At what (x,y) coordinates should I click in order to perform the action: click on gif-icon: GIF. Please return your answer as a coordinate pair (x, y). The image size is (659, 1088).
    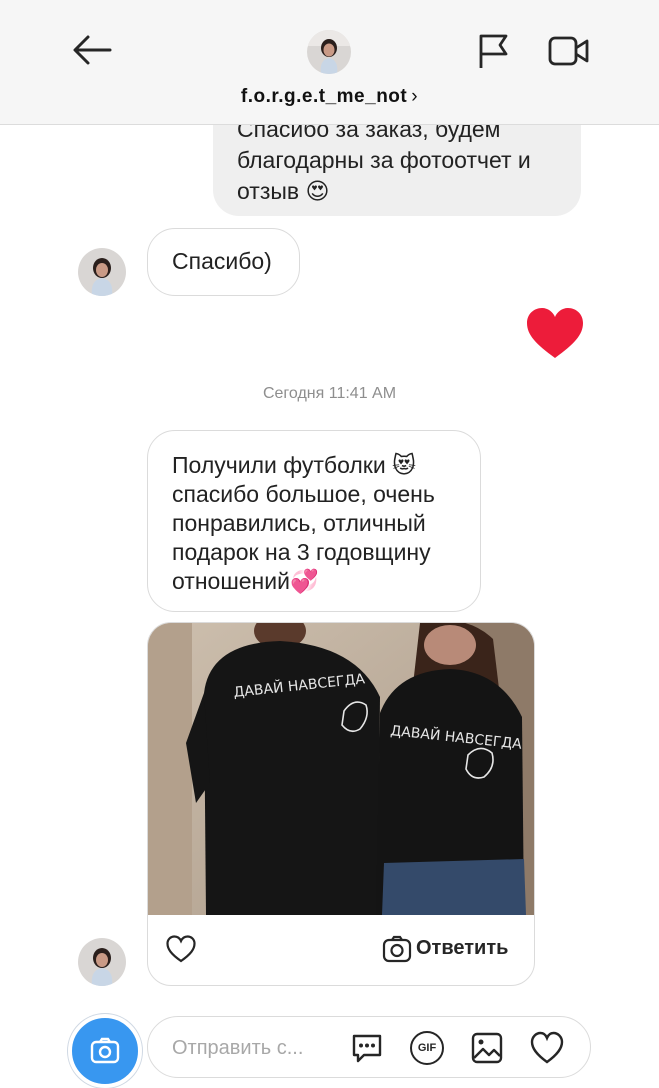
    Looking at the image, I should click on (427, 1048).